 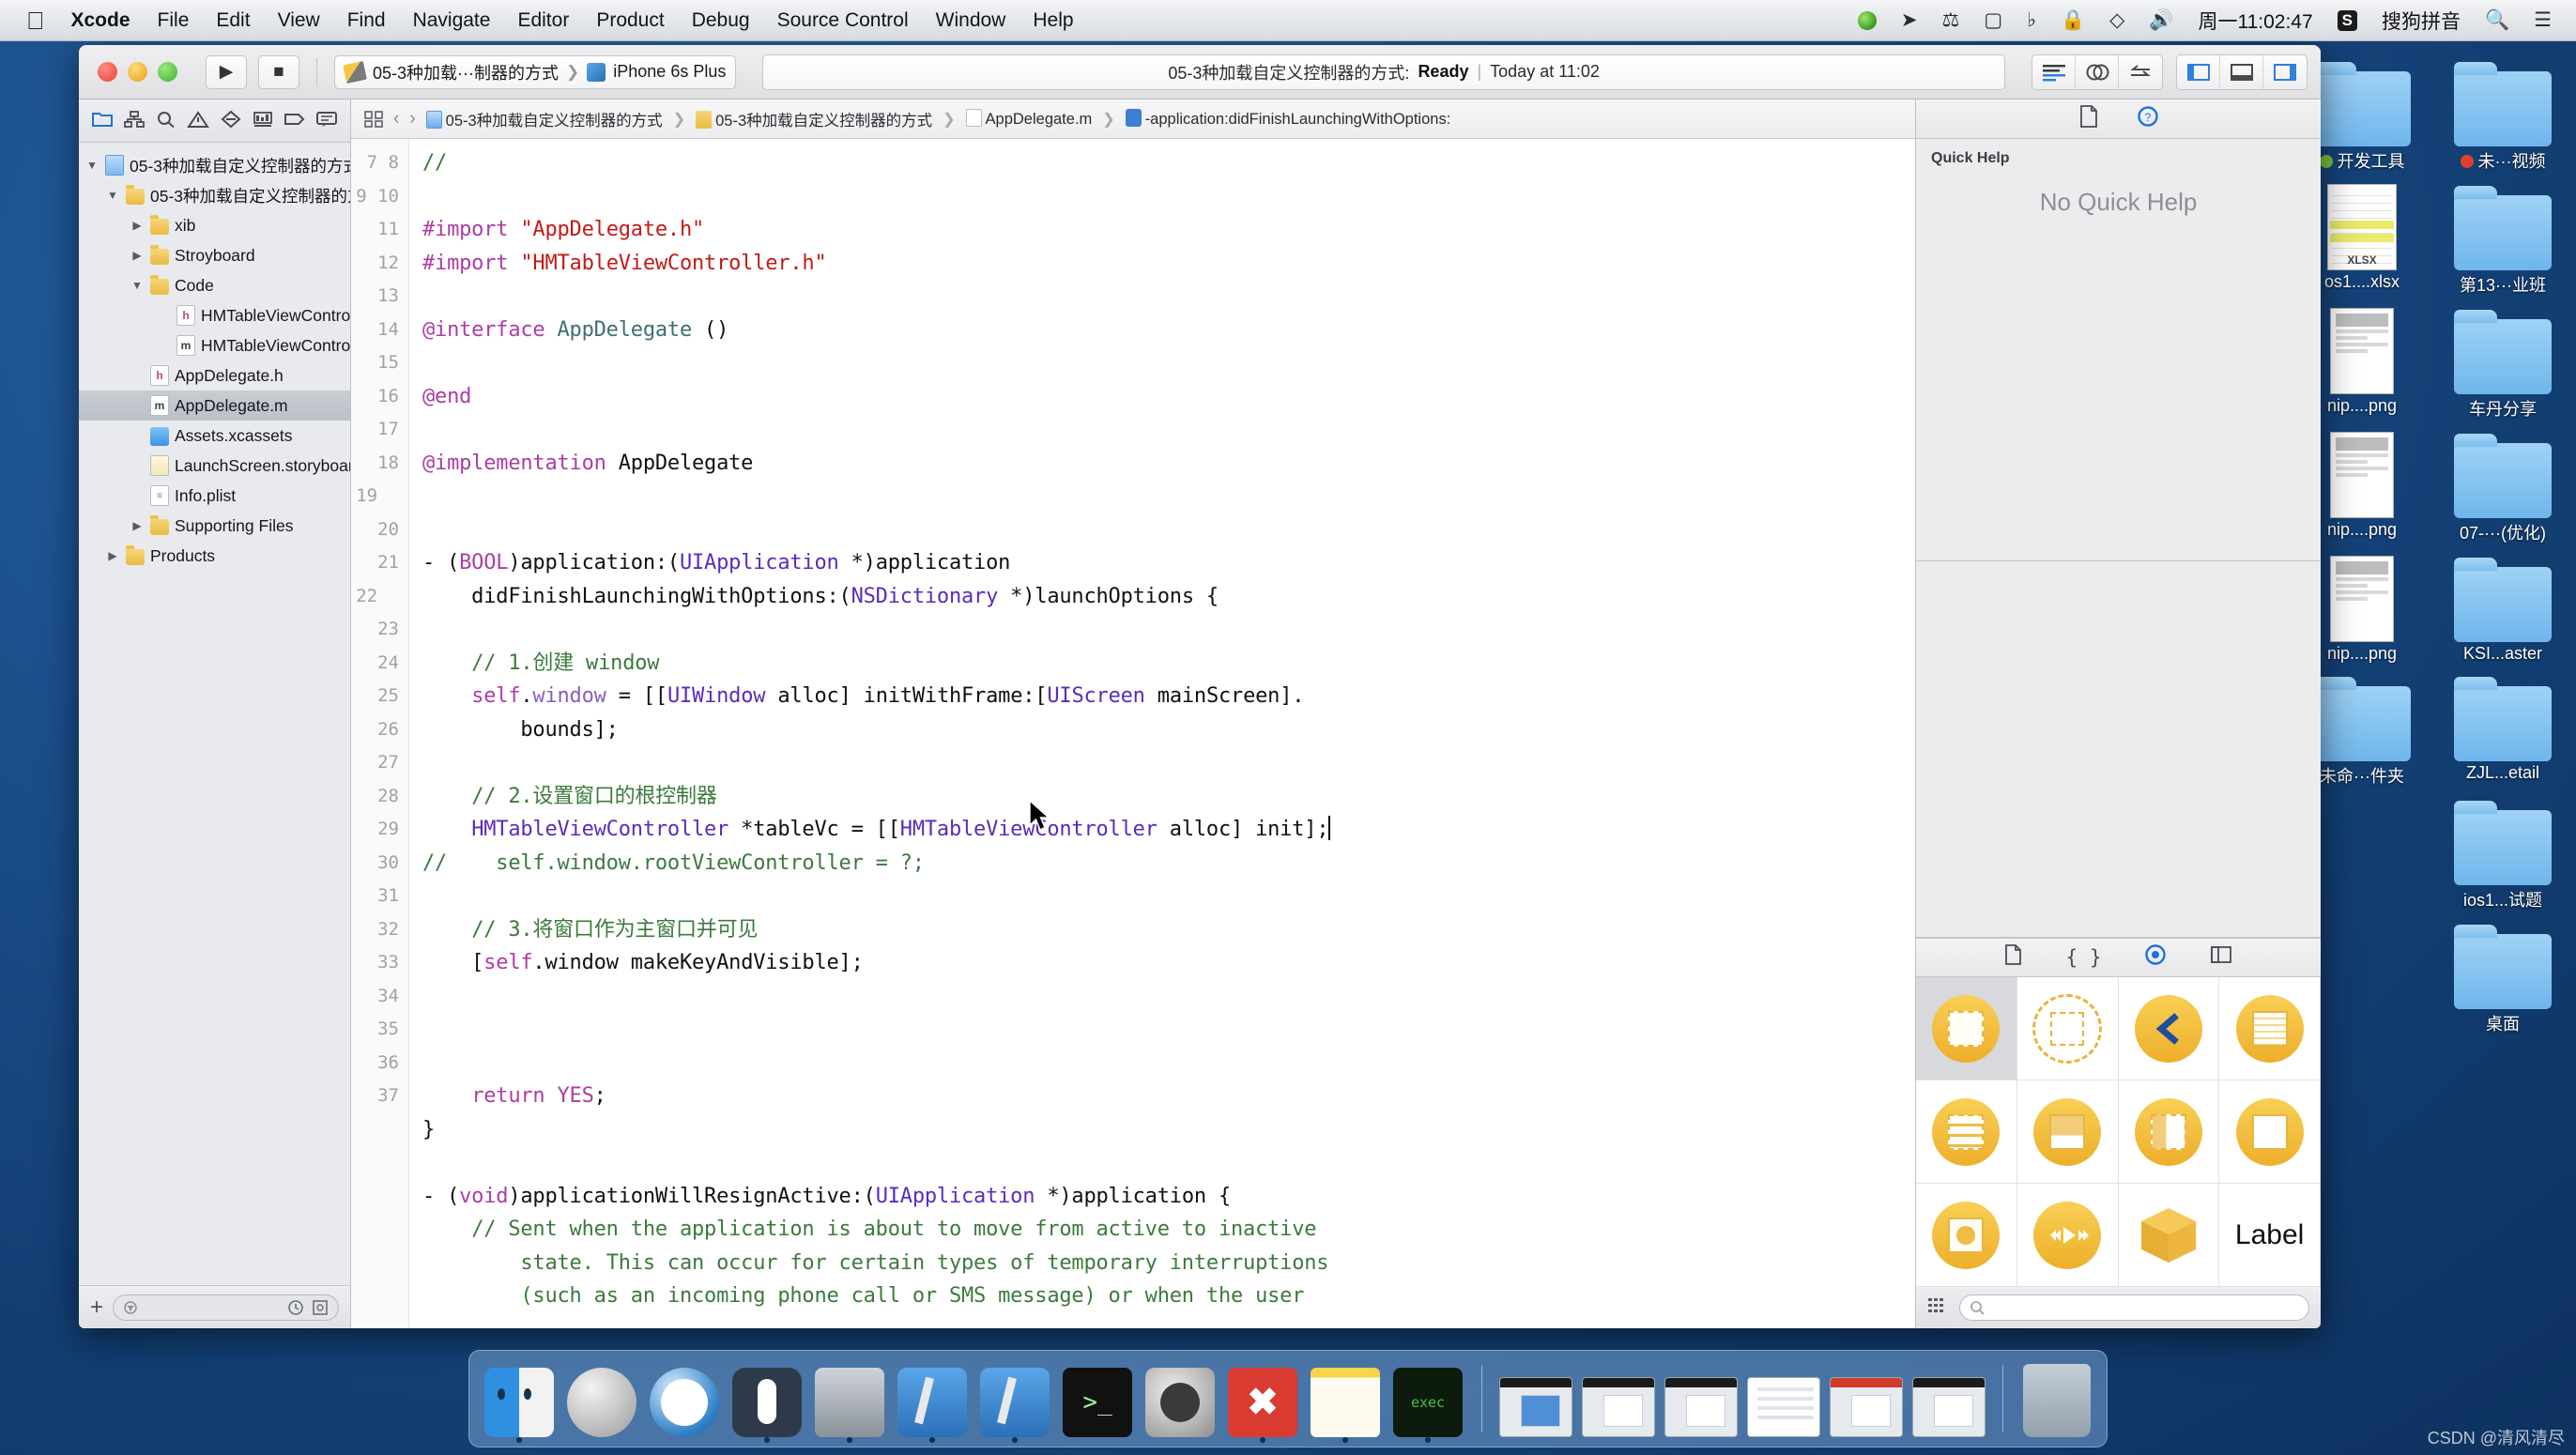 I want to click on dock-item-finder, so click(x=520, y=1401).